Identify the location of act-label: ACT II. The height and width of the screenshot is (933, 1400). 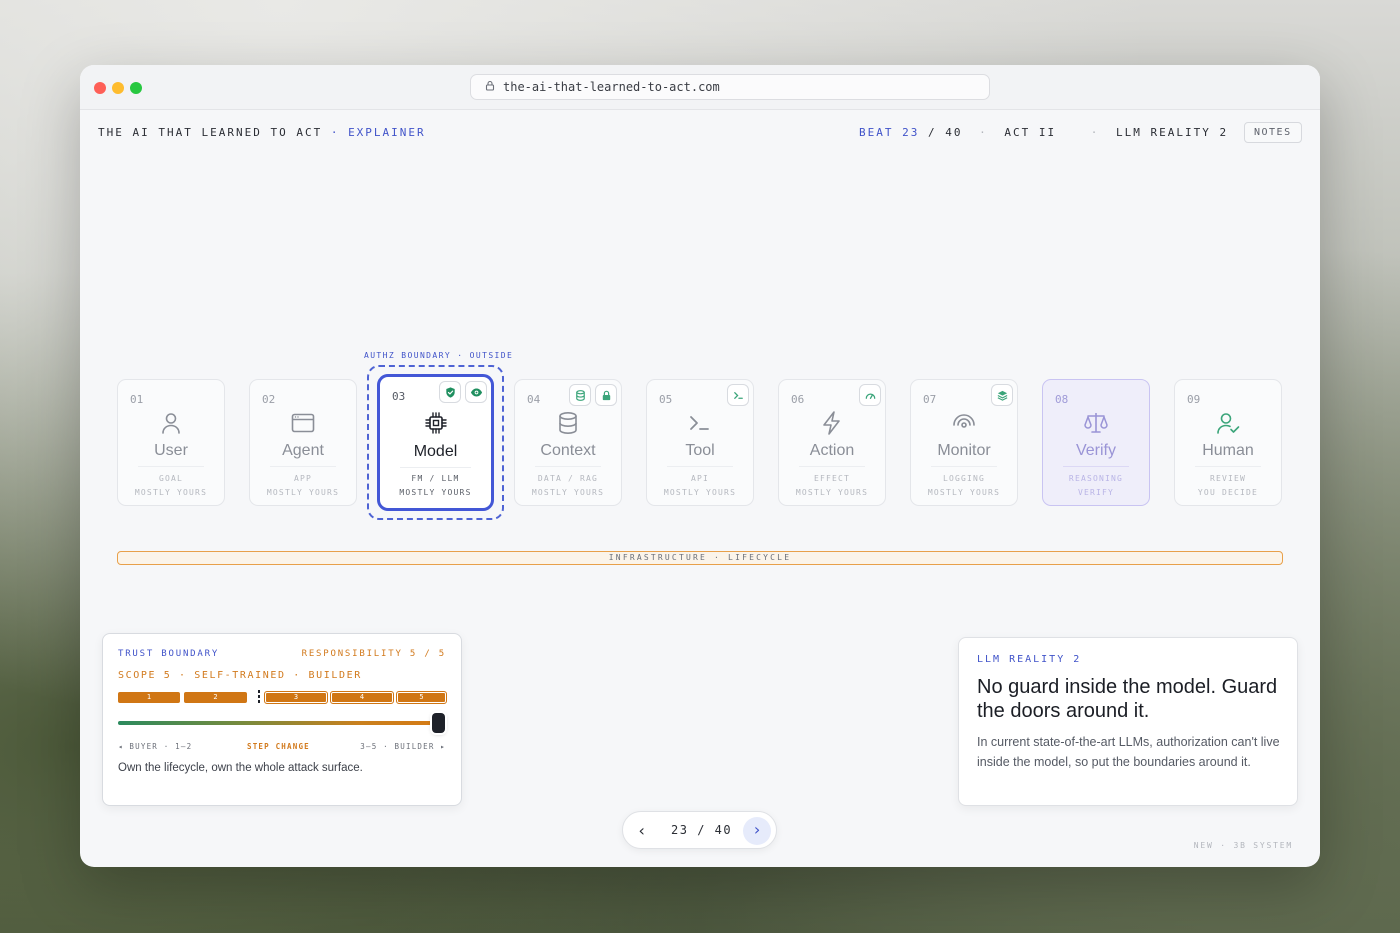
(1030, 132).